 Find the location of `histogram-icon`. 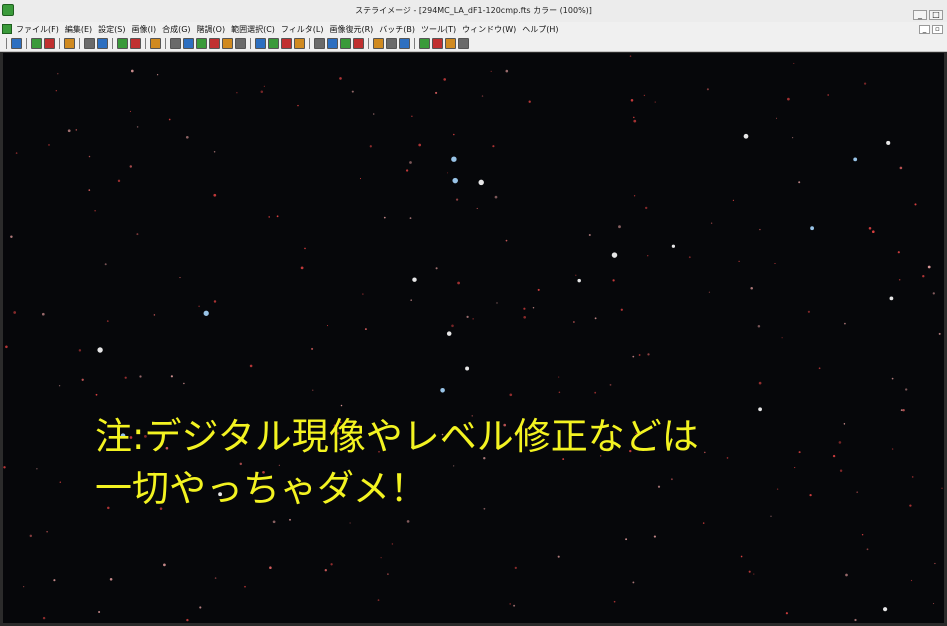

histogram-icon is located at coordinates (214, 43).